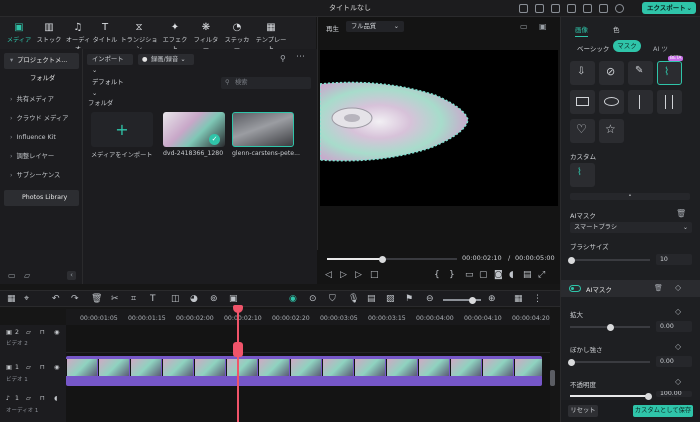 This screenshot has height=422, width=700. What do you see at coordinates (293, 299) in the screenshot?
I see `snap-icon: ◉` at bounding box center [293, 299].